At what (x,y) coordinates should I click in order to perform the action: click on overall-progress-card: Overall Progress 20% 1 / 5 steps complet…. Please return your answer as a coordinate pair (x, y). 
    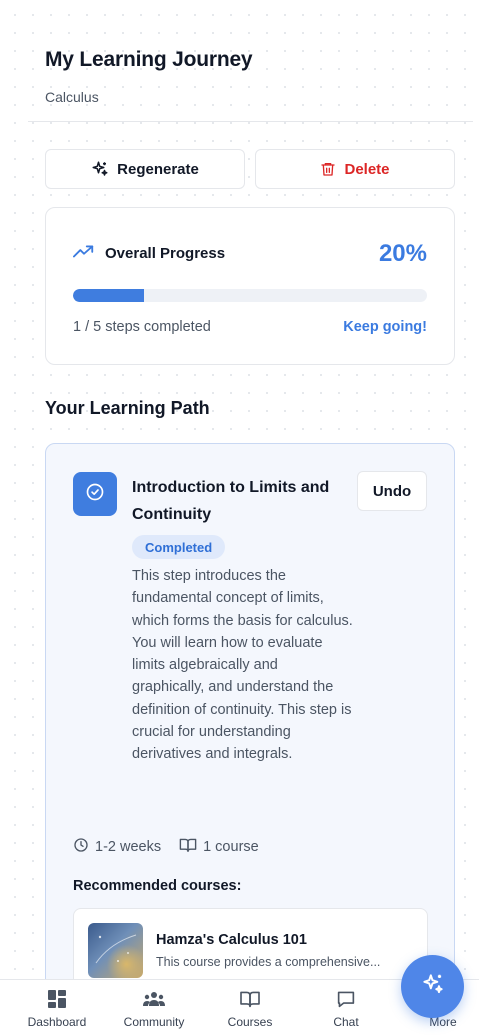
    Looking at the image, I should click on (250, 286).